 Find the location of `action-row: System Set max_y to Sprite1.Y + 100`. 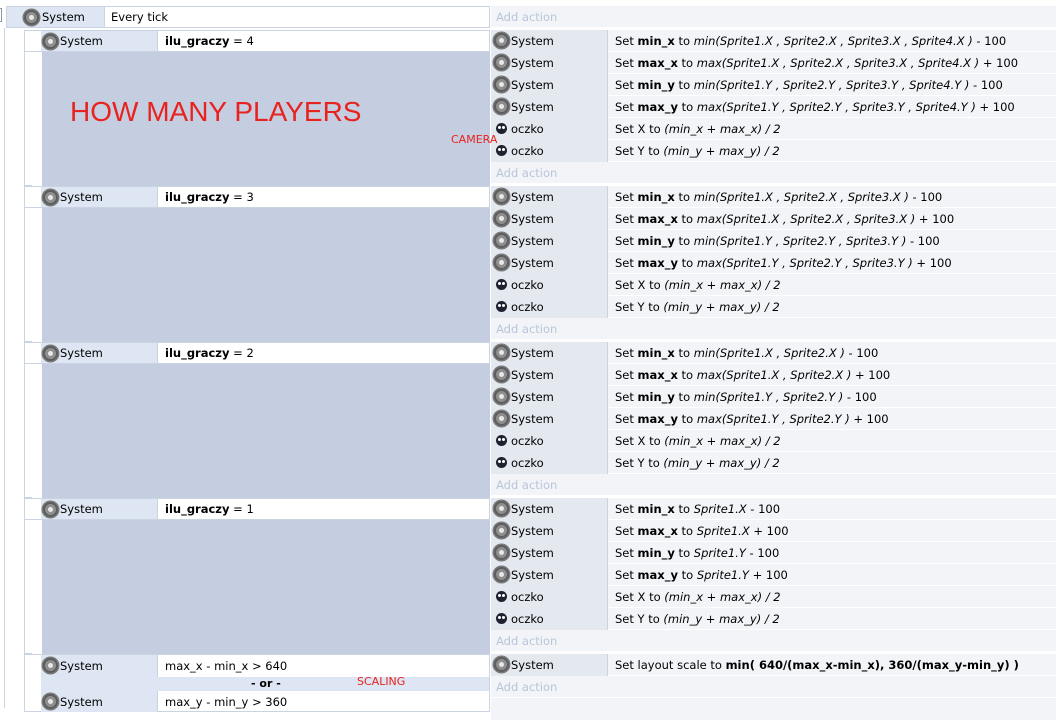

action-row: System Set max_y to Sprite1.Y + 100 is located at coordinates (773, 575).